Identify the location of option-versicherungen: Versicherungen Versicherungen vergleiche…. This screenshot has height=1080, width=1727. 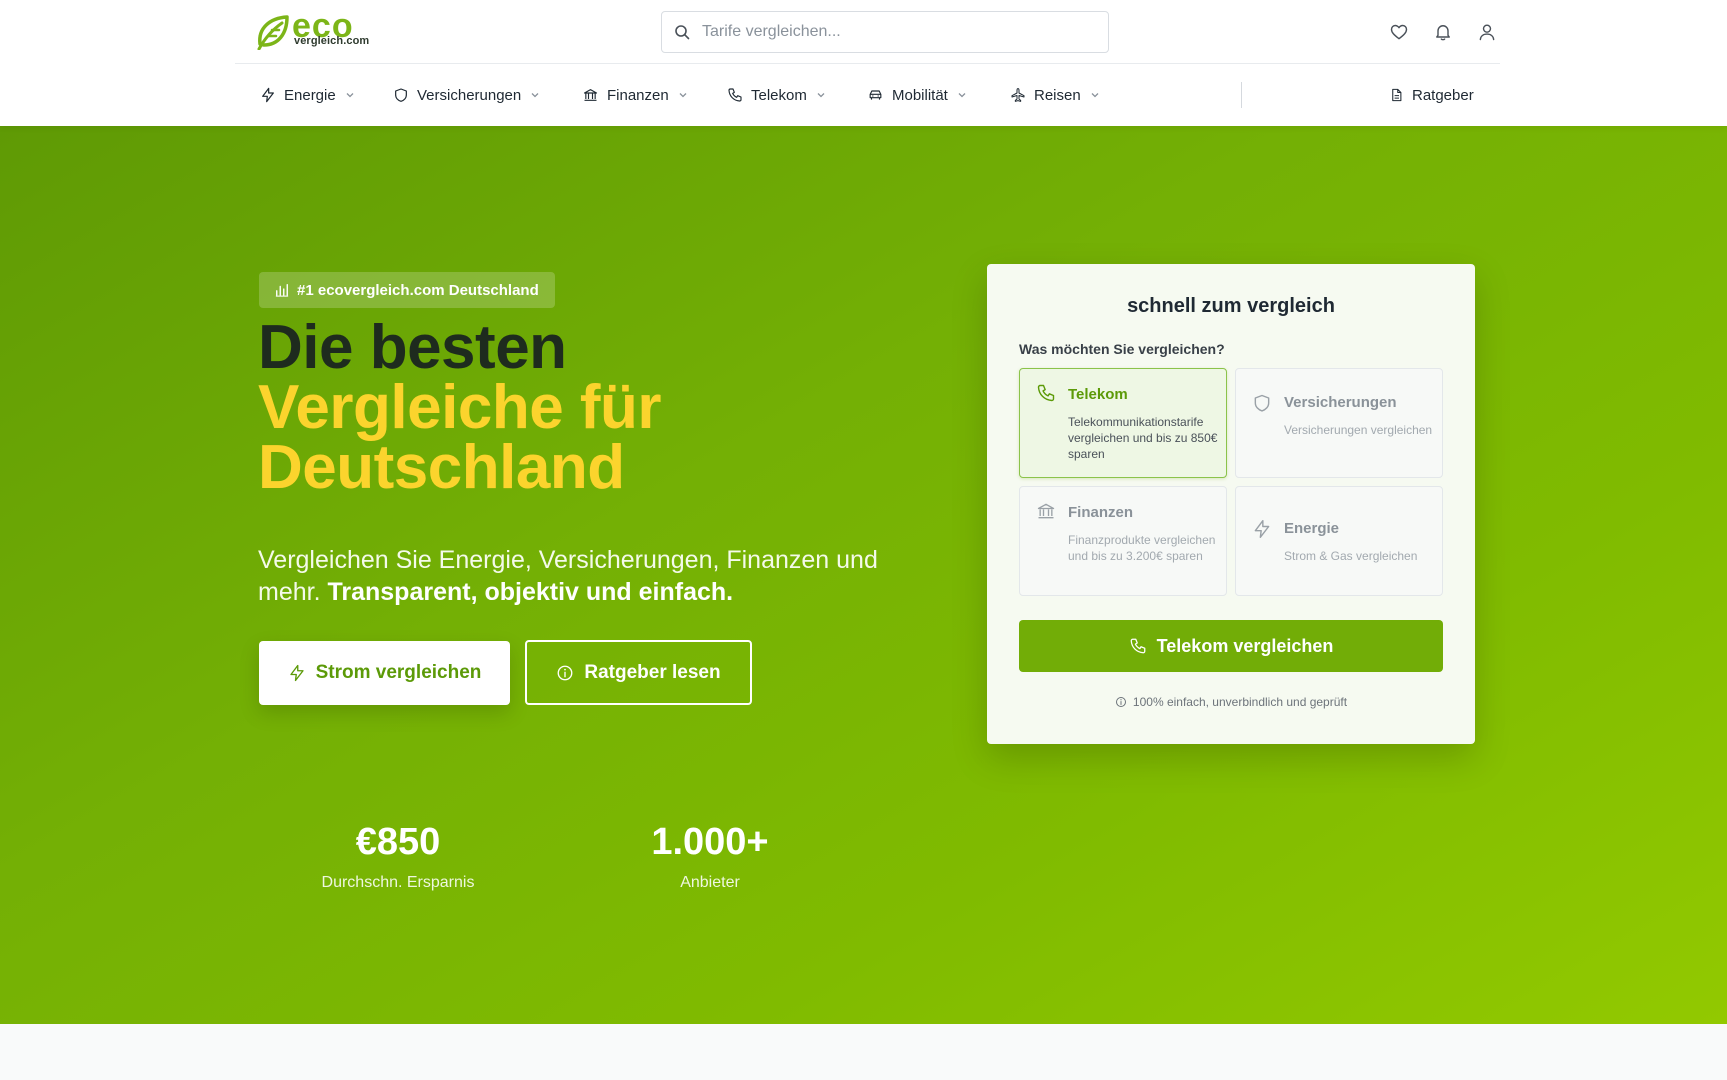
(1339, 423).